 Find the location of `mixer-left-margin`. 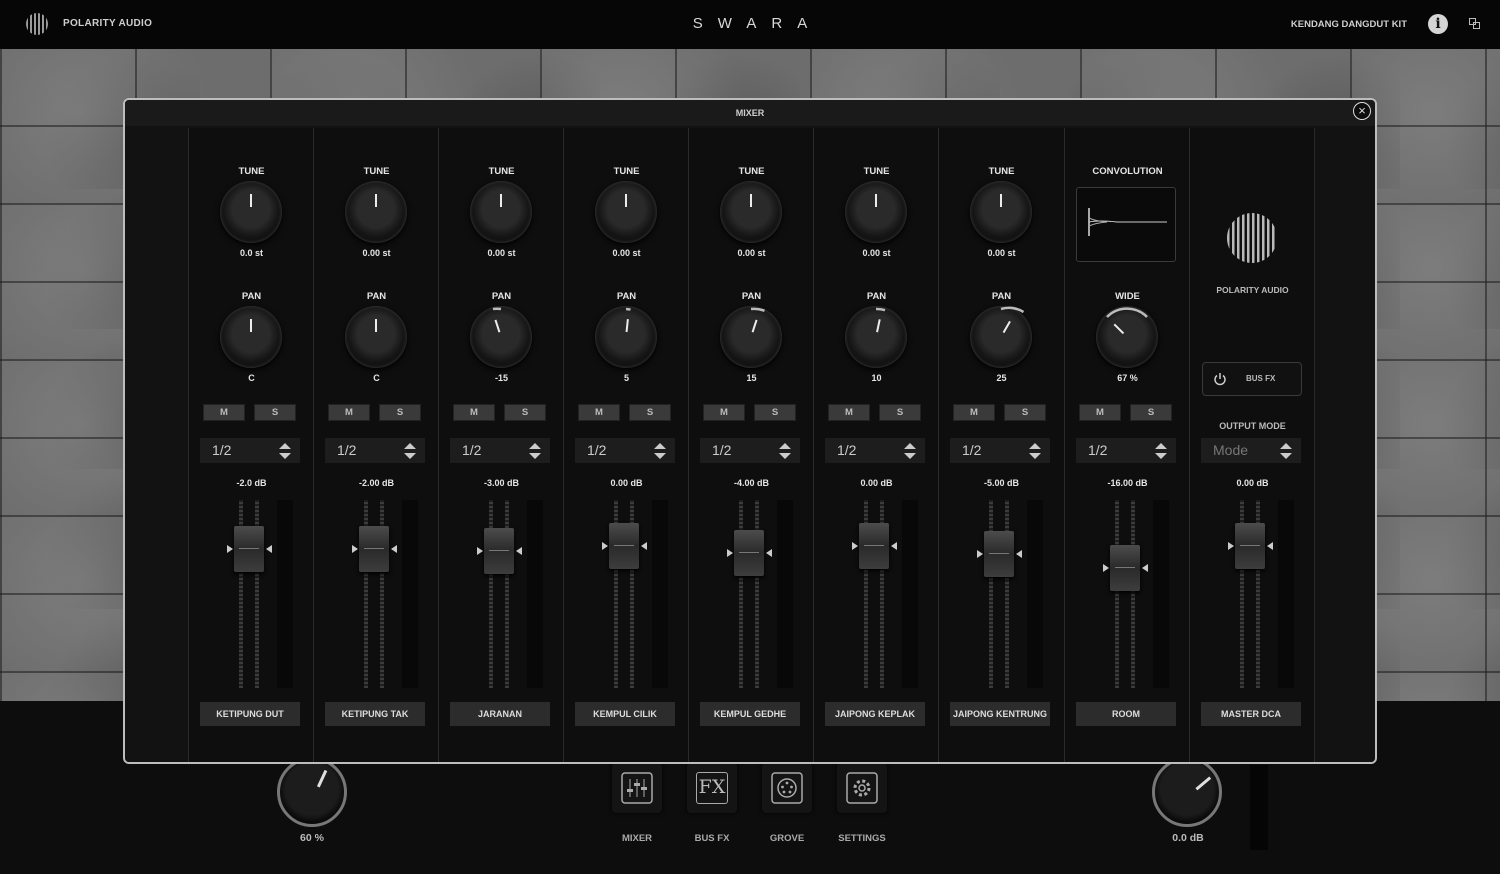

mixer-left-margin is located at coordinates (156, 445).